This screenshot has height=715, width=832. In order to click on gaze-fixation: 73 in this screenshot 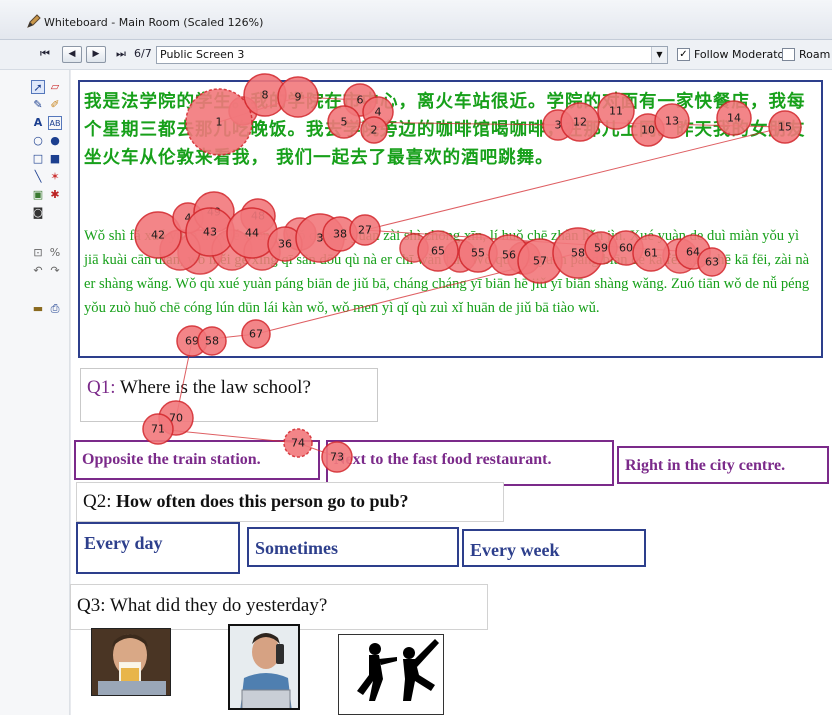, I will do `click(337, 457)`.